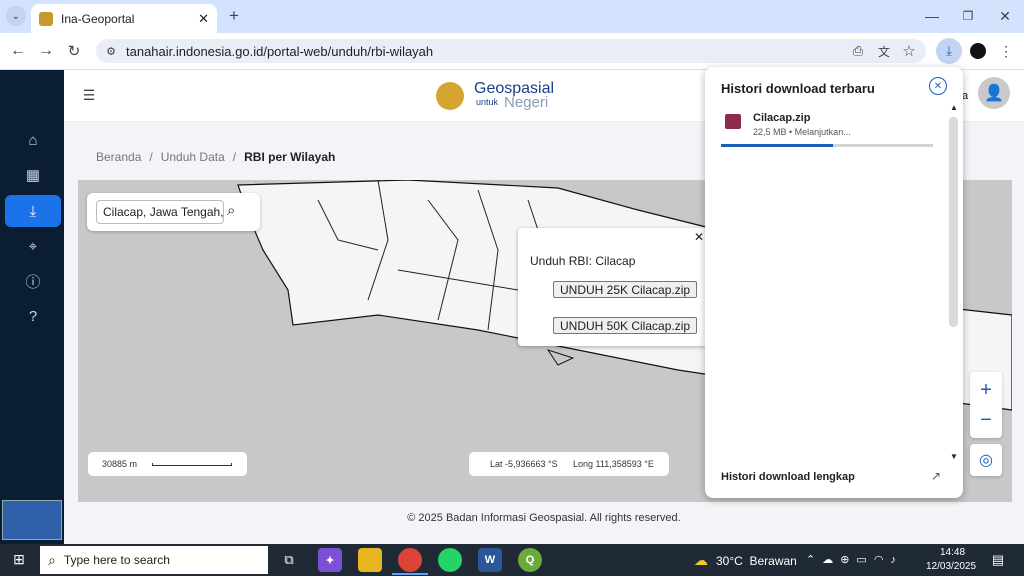  Describe the element at coordinates (932, 16) in the screenshot. I see `minimize-icon: —` at that location.